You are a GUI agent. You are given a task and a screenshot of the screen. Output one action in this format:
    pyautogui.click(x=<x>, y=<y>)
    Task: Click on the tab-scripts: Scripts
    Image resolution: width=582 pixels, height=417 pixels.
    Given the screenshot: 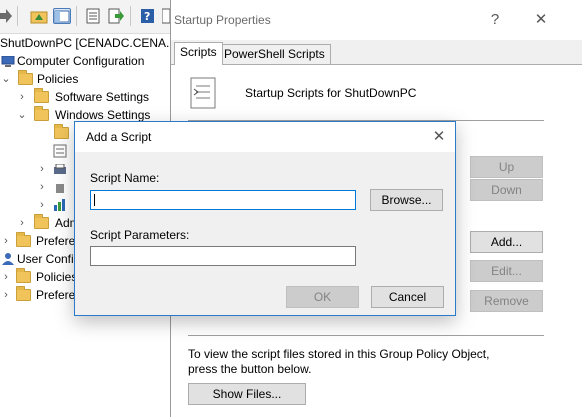 What is the action you would take?
    pyautogui.click(x=198, y=53)
    